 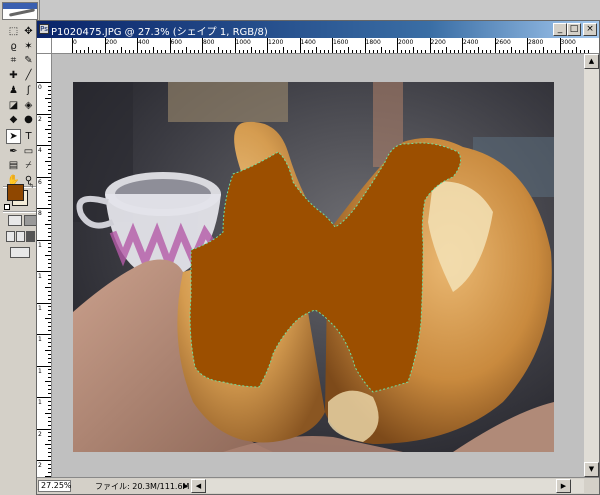 I want to click on clone-stamp-icon: ♟, so click(x=13, y=90).